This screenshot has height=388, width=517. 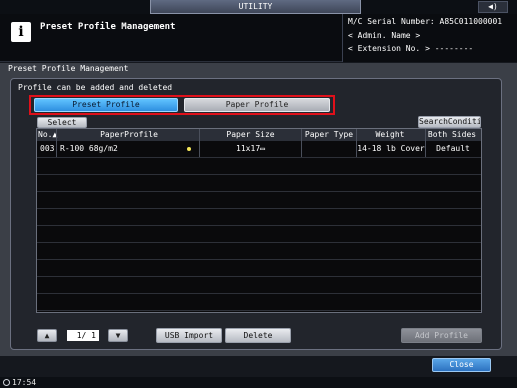 I want to click on row-no: 003, so click(x=47, y=148).